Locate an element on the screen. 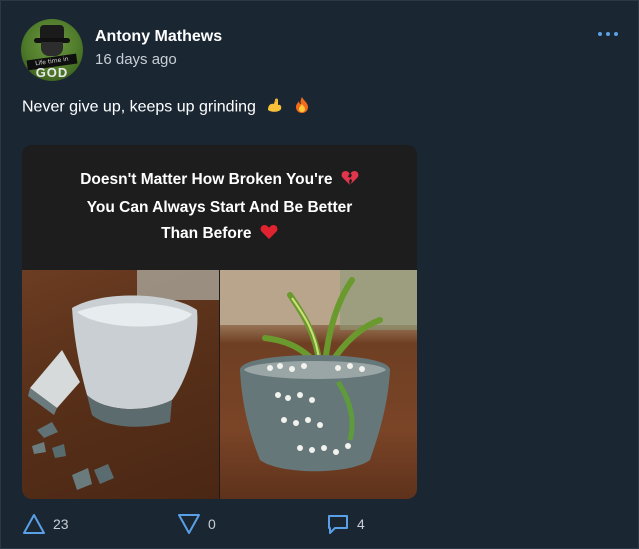 The width and height of the screenshot is (639, 549). comment-icon is located at coordinates (338, 524).